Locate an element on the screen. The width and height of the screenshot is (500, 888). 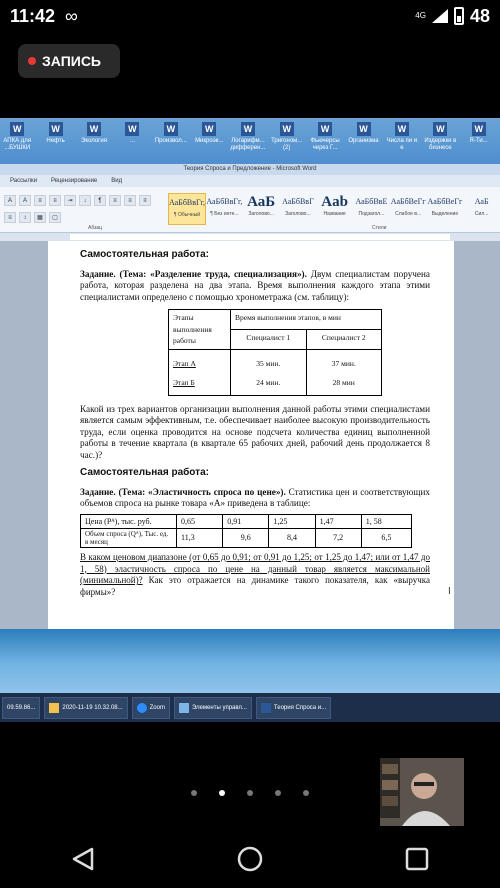
style-sample: Aab is located at coordinates (334, 202).